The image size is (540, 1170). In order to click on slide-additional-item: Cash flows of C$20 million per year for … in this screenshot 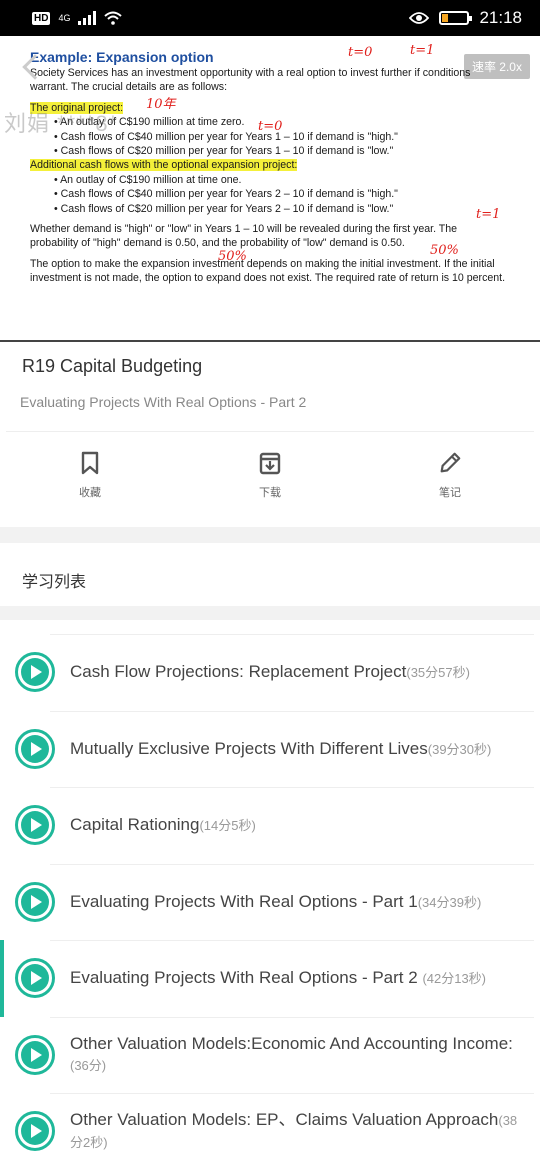, I will do `click(281, 209)`.